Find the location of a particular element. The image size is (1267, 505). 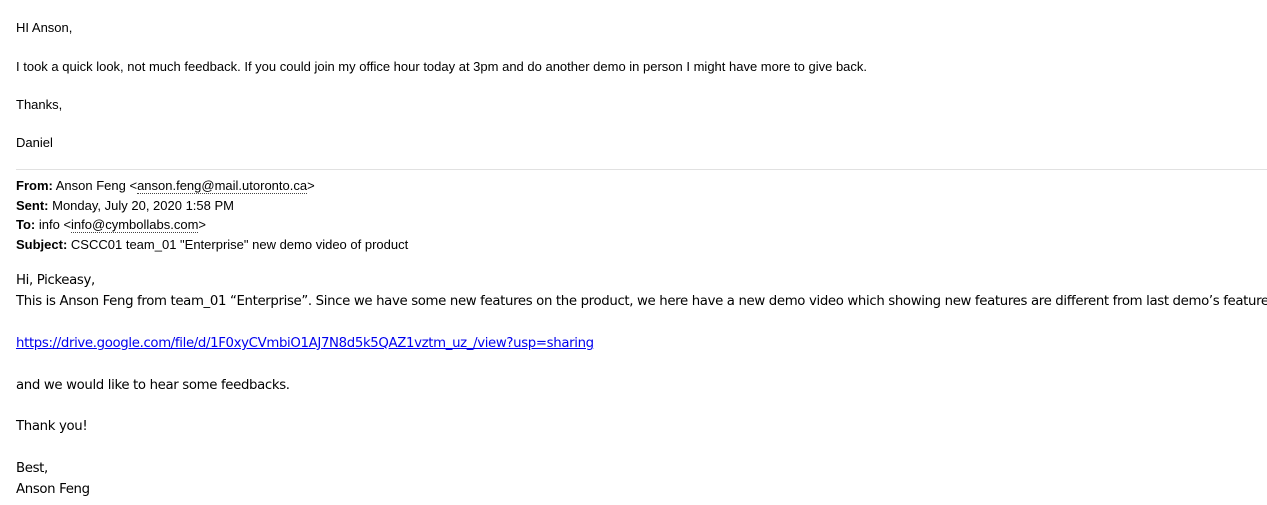

sent-line: Sent: Monday, July 20, 2020 1:58 PM is located at coordinates (212, 206).